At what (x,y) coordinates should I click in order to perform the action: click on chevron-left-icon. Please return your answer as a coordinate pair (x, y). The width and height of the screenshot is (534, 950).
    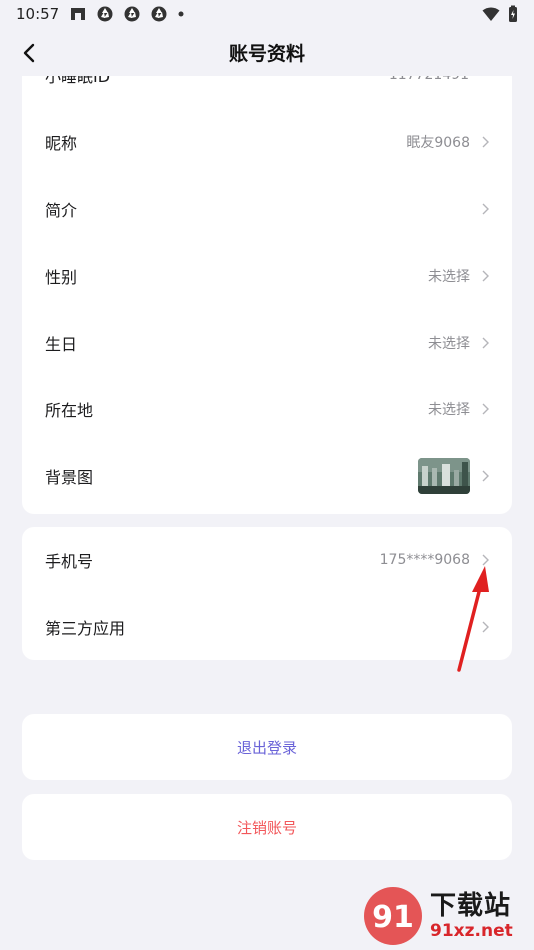
    Looking at the image, I should click on (29, 53).